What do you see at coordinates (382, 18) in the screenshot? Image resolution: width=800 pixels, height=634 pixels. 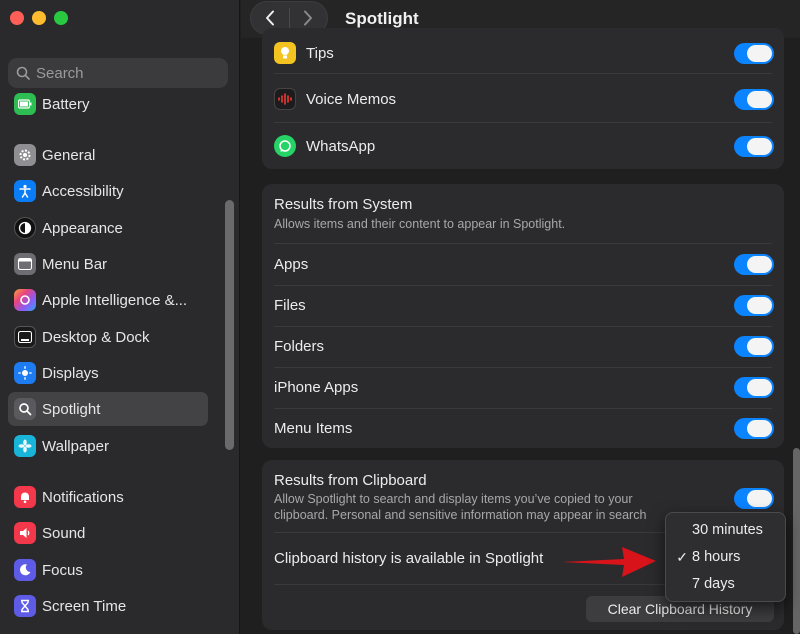 I see `page-title: Spotlight` at bounding box center [382, 18].